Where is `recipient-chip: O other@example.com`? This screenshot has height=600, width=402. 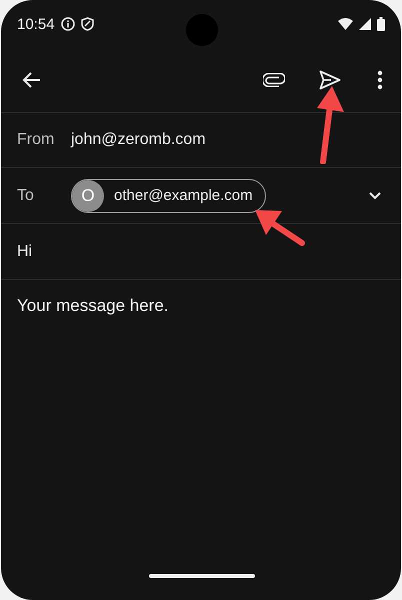
recipient-chip: O other@example.com is located at coordinates (168, 195).